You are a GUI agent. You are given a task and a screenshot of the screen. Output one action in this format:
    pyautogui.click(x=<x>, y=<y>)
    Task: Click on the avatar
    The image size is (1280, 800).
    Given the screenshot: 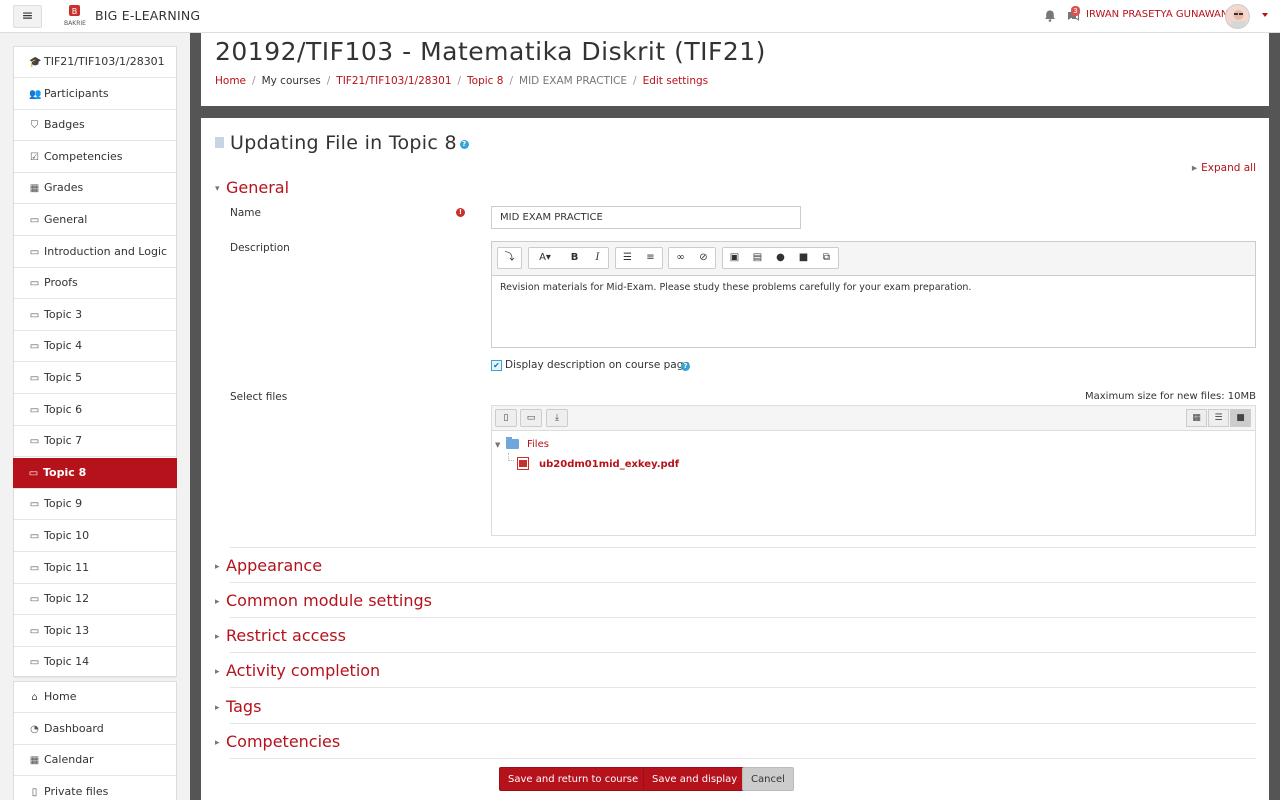 What is the action you would take?
    pyautogui.click(x=1237, y=16)
    